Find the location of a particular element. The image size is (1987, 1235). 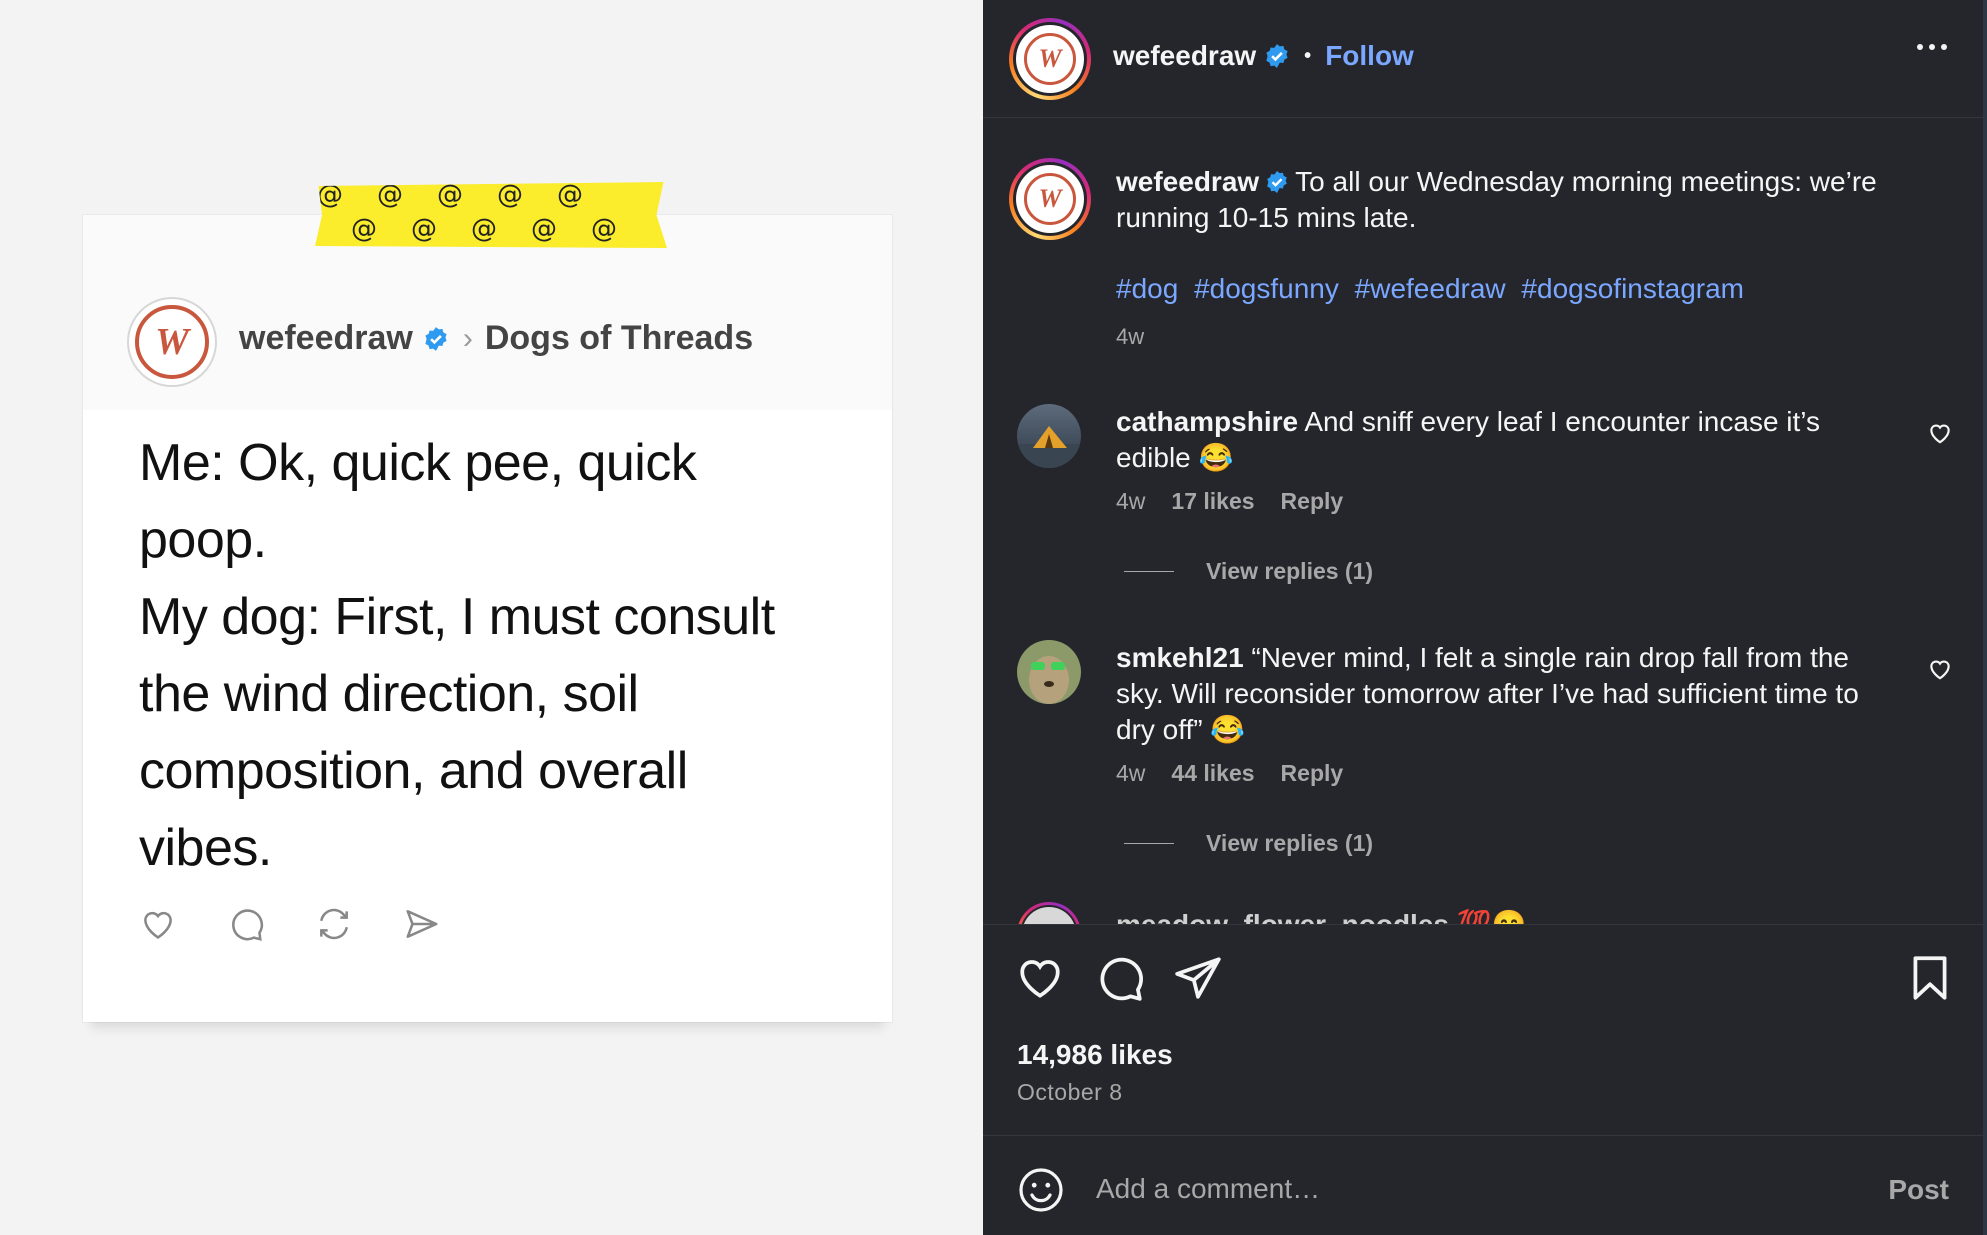

post-text-line: composition, and overall is located at coordinates (413, 771).